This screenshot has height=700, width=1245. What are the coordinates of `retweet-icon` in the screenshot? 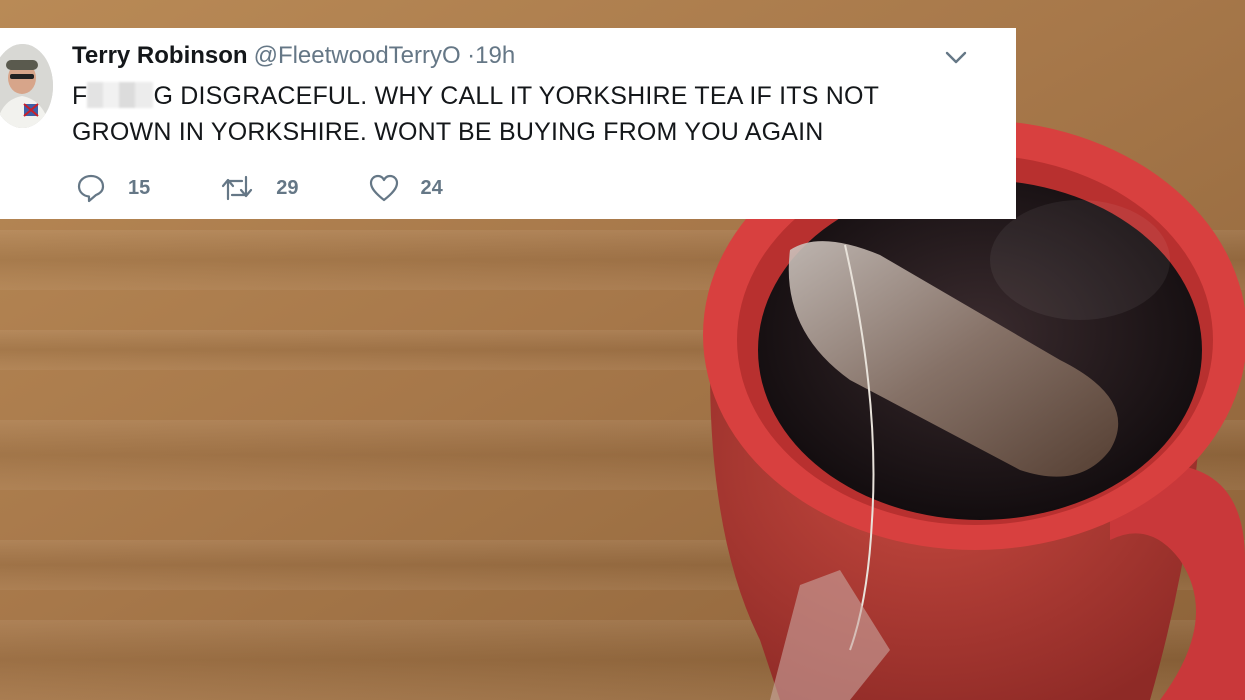 It's located at (237, 188).